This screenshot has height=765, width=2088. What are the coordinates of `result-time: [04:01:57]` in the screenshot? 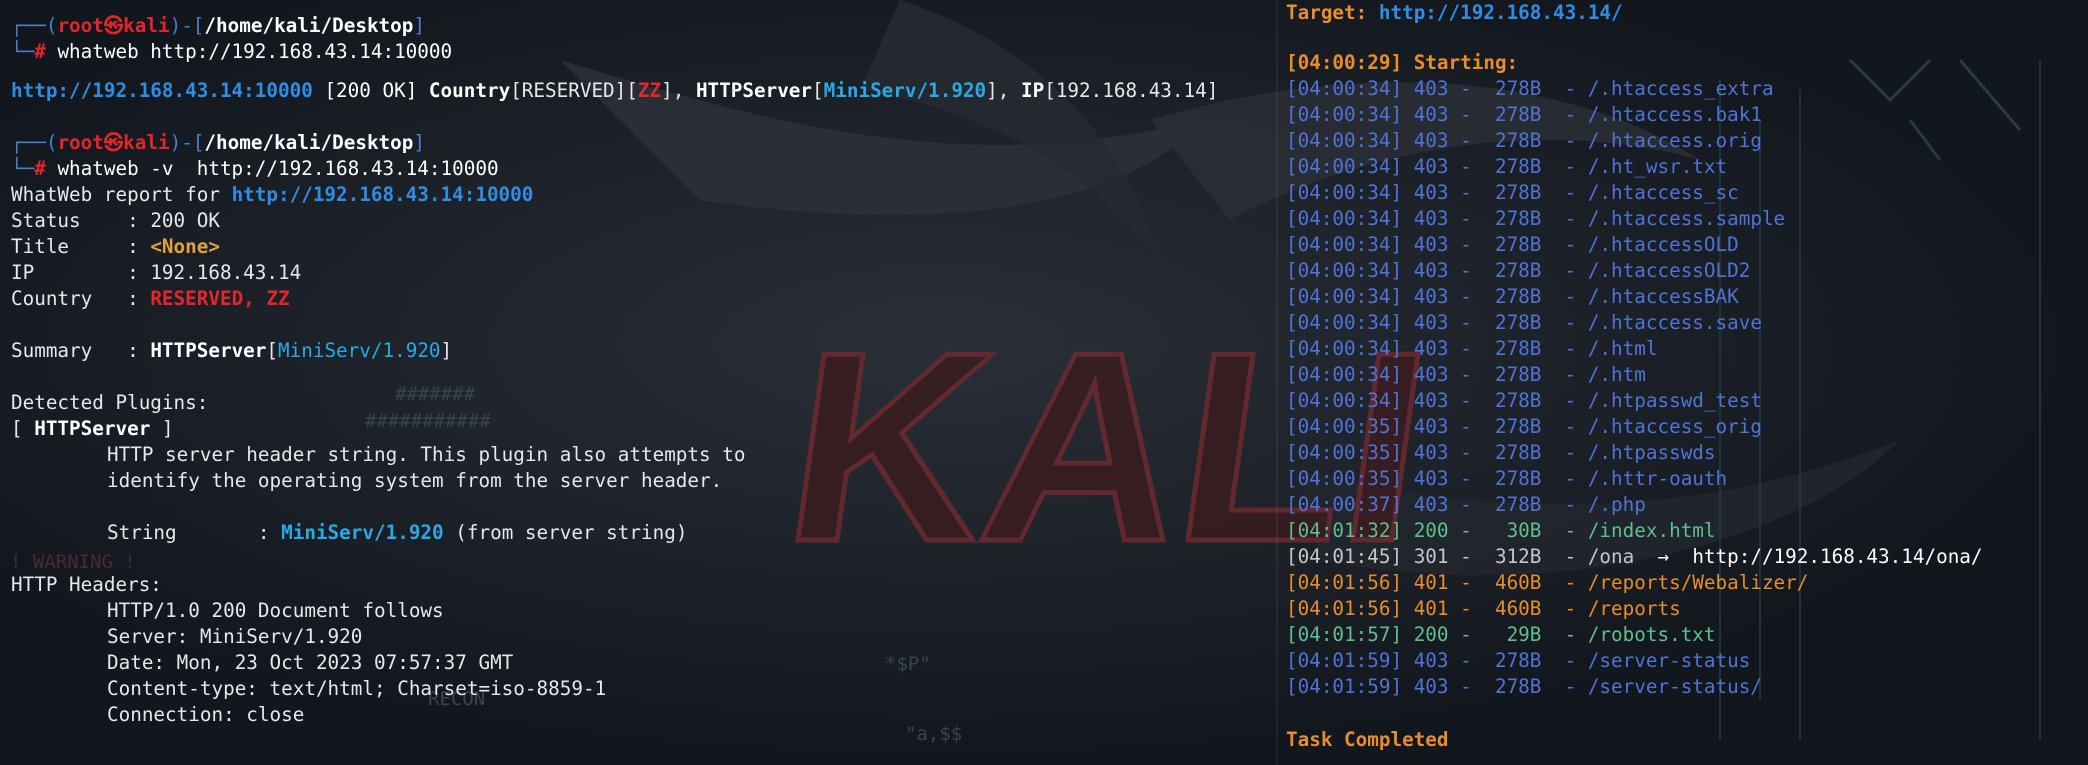 It's located at (1344, 634).